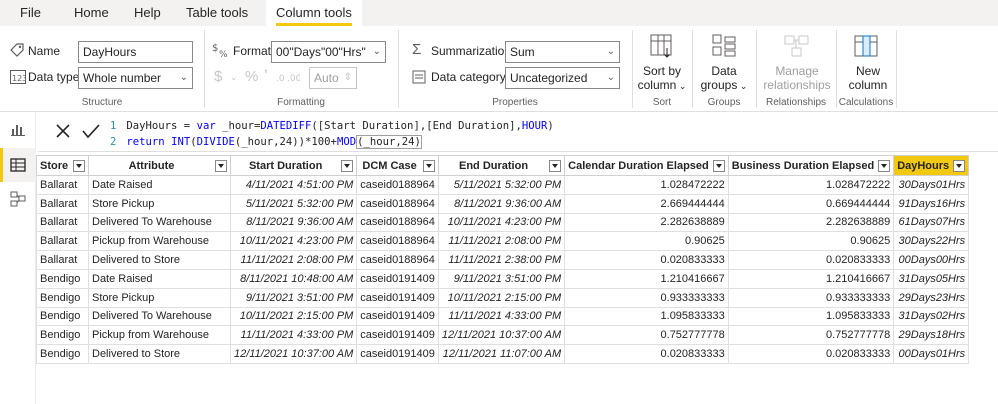  I want to click on cell-end-duration: 12/11/2021 10:37:00 AM, so click(501, 335).